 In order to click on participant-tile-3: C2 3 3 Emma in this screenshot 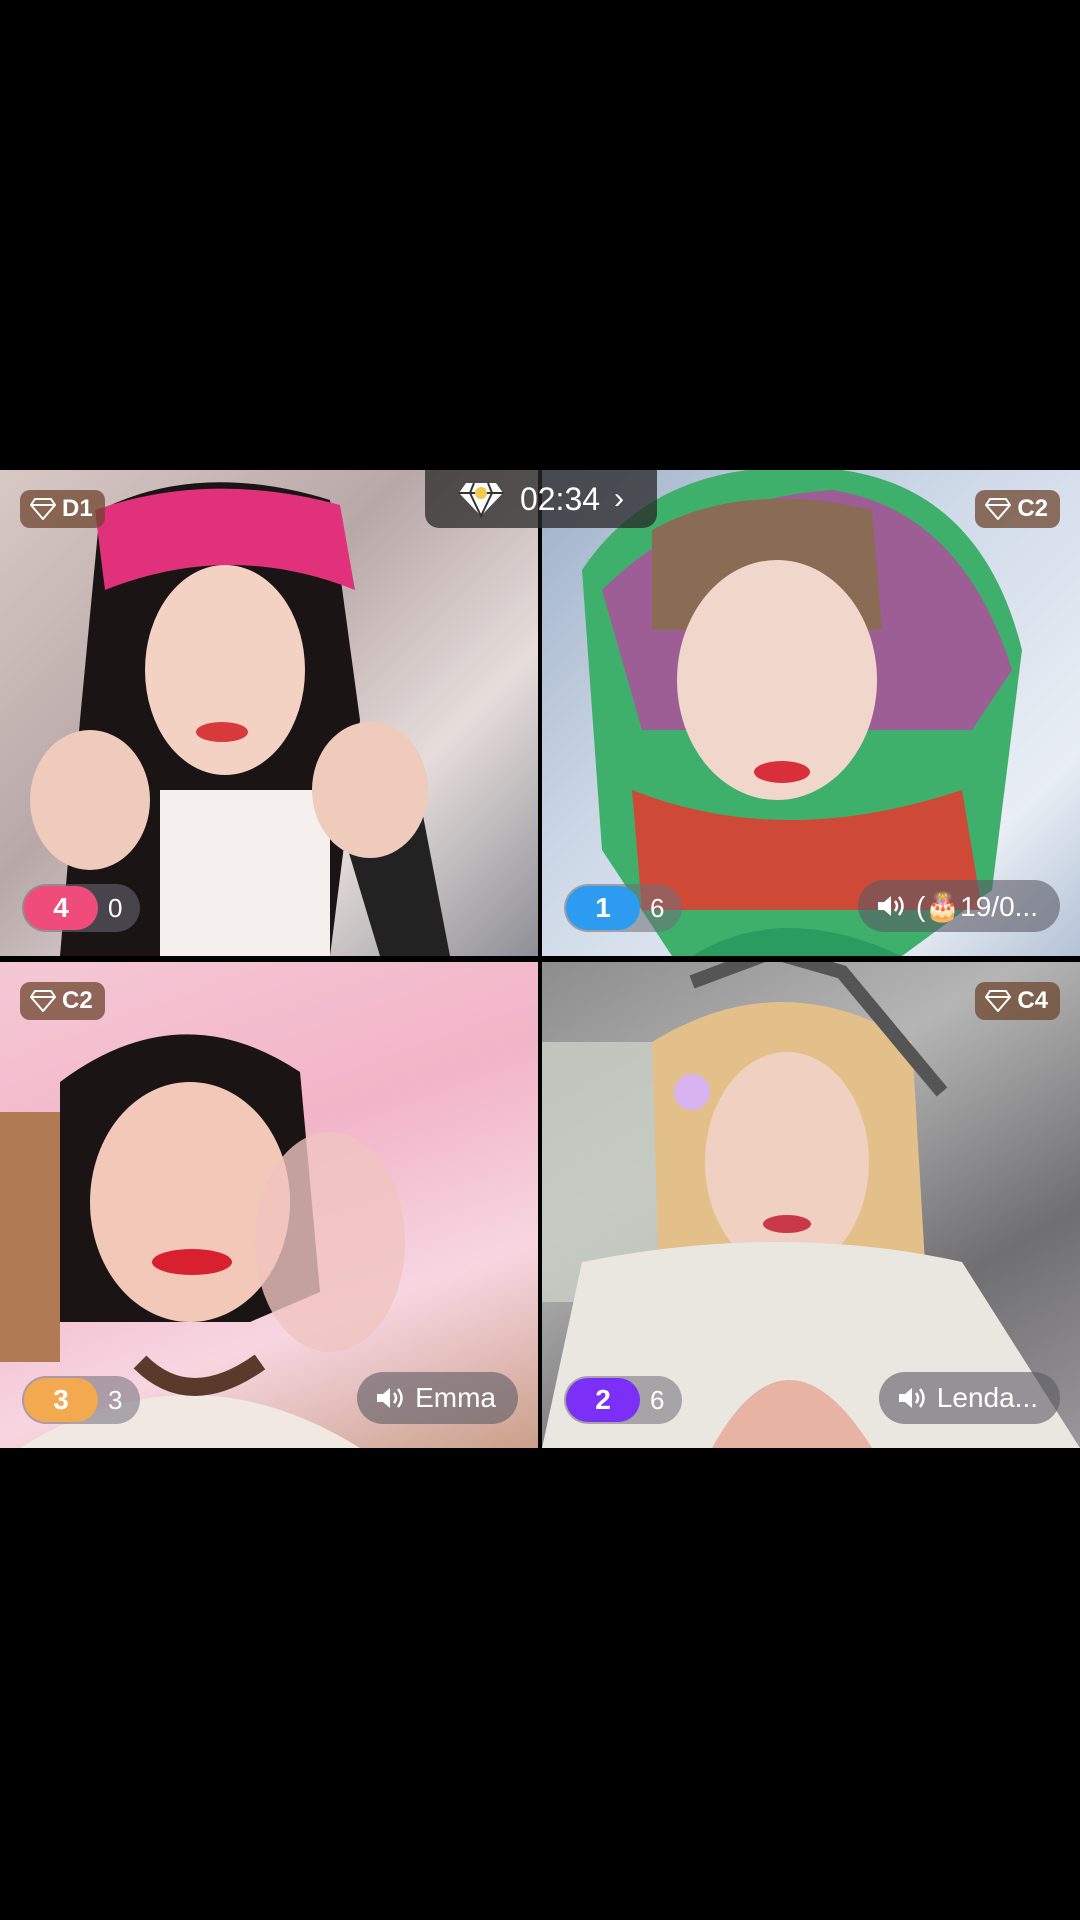, I will do `click(269, 1205)`.